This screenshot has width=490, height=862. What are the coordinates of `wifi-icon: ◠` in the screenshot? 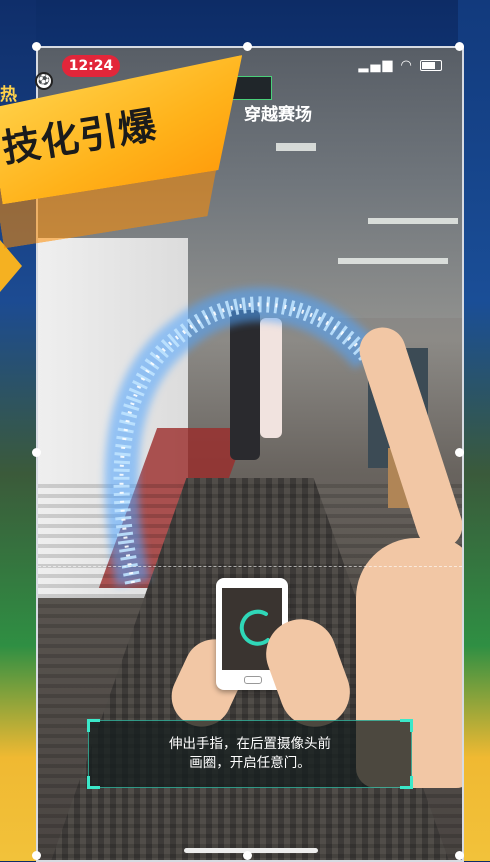 It's located at (407, 65).